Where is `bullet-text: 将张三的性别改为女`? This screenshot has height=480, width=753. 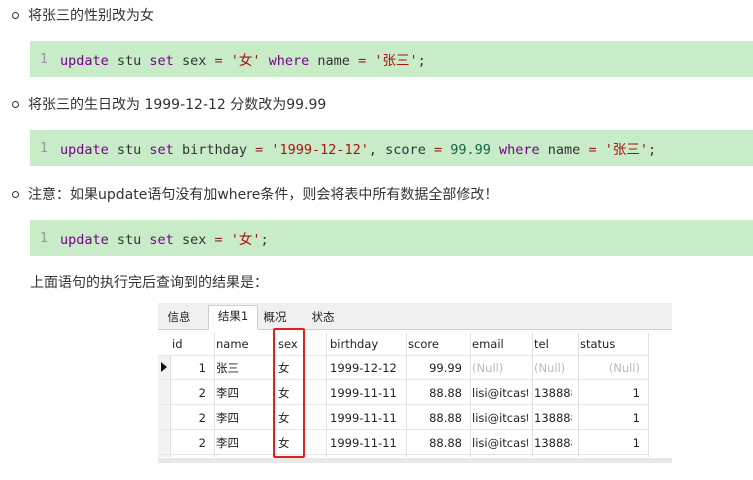 bullet-text: 将张三的性别改为女 is located at coordinates (91, 16).